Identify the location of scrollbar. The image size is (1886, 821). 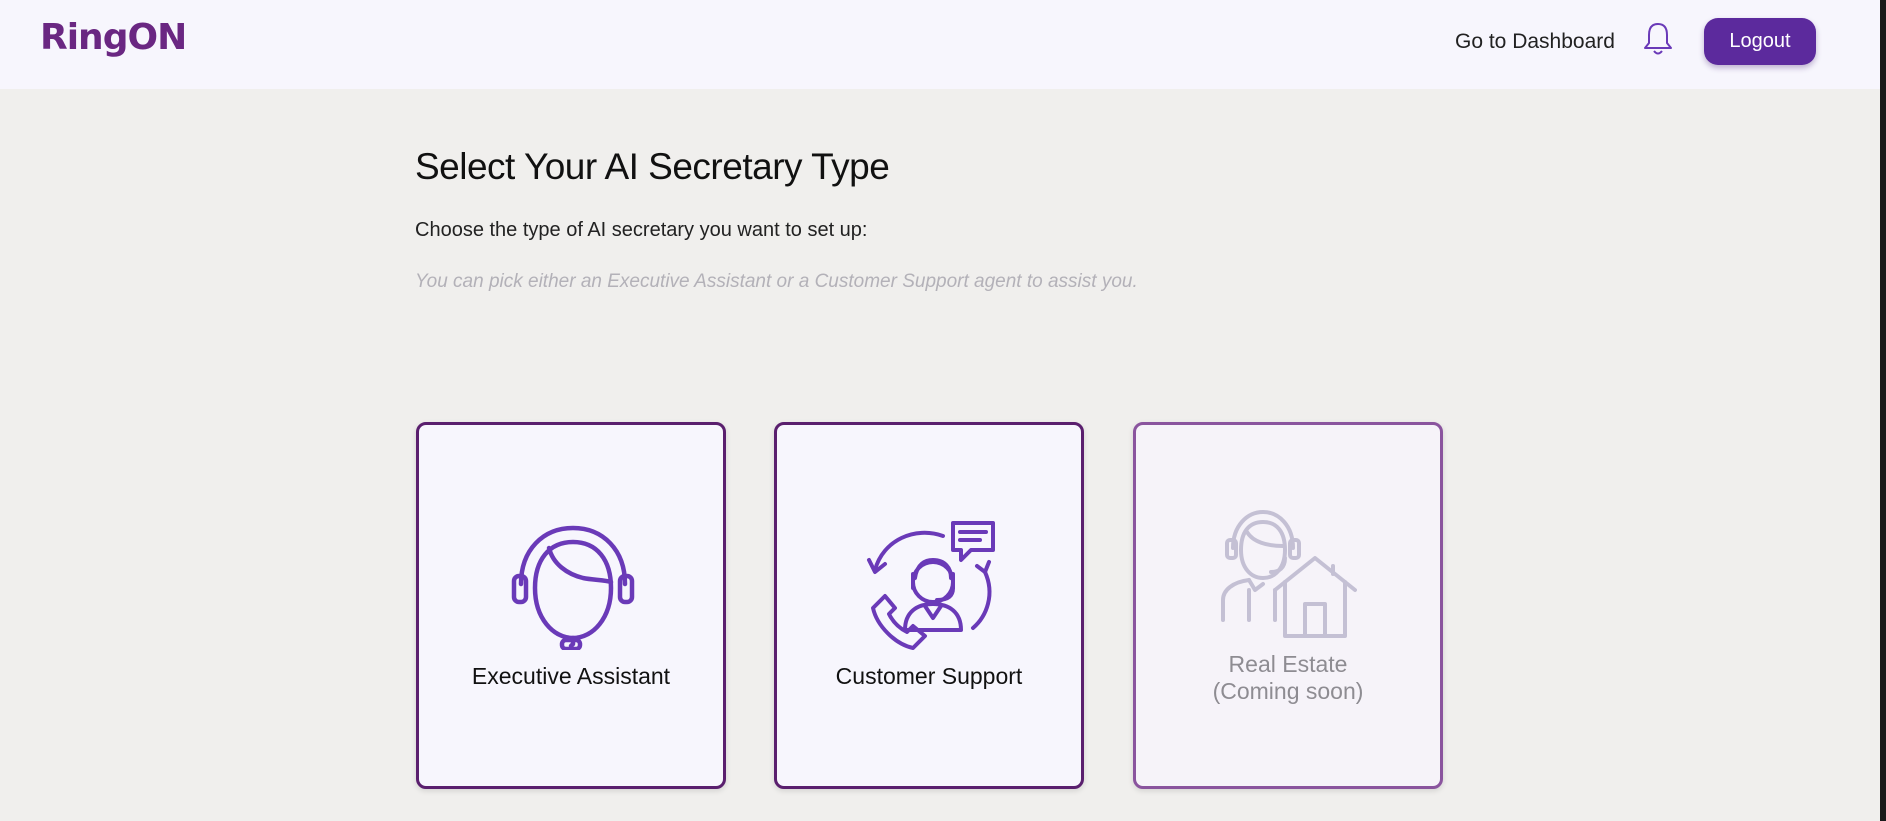
(1883, 410).